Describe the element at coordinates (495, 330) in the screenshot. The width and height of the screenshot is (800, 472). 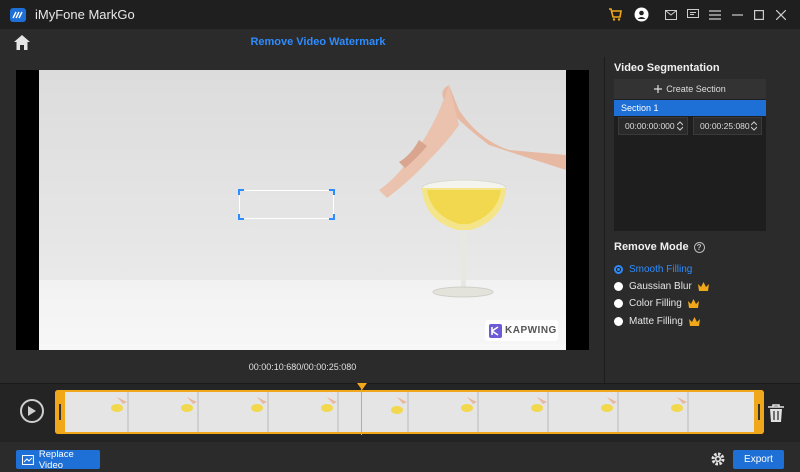
I see `kapwing-logo-icon` at that location.